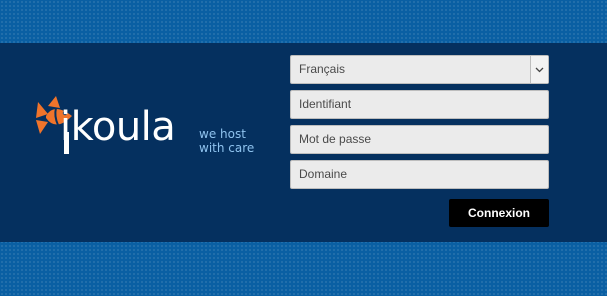 This screenshot has height=296, width=607. Describe the element at coordinates (118, 127) in the screenshot. I see `brand-wordmark: ikoula` at that location.